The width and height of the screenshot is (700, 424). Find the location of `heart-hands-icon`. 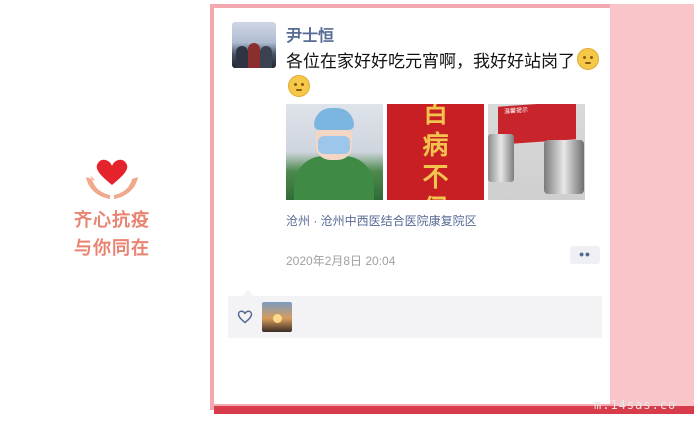

heart-hands-icon is located at coordinates (112, 181).